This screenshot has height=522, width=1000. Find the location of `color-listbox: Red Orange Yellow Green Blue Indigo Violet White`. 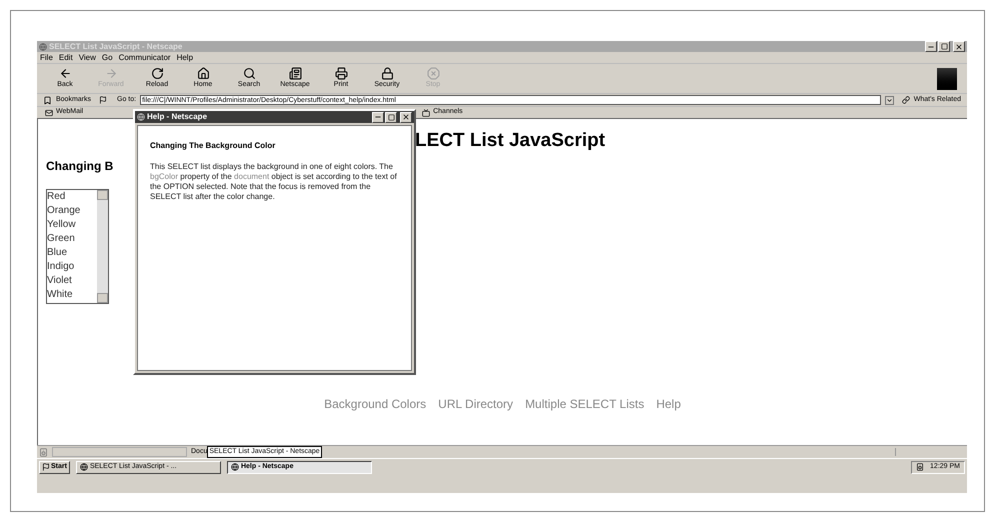

color-listbox: Red Orange Yellow Green Blue Indigo Violet White is located at coordinates (77, 246).